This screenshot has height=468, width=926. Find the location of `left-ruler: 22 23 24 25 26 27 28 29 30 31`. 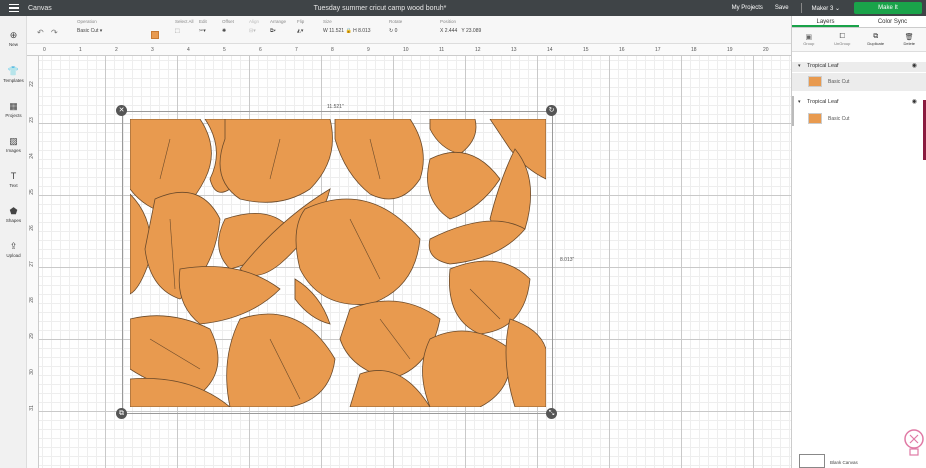

left-ruler: 22 23 24 25 26 27 28 29 30 31 is located at coordinates (33, 262).